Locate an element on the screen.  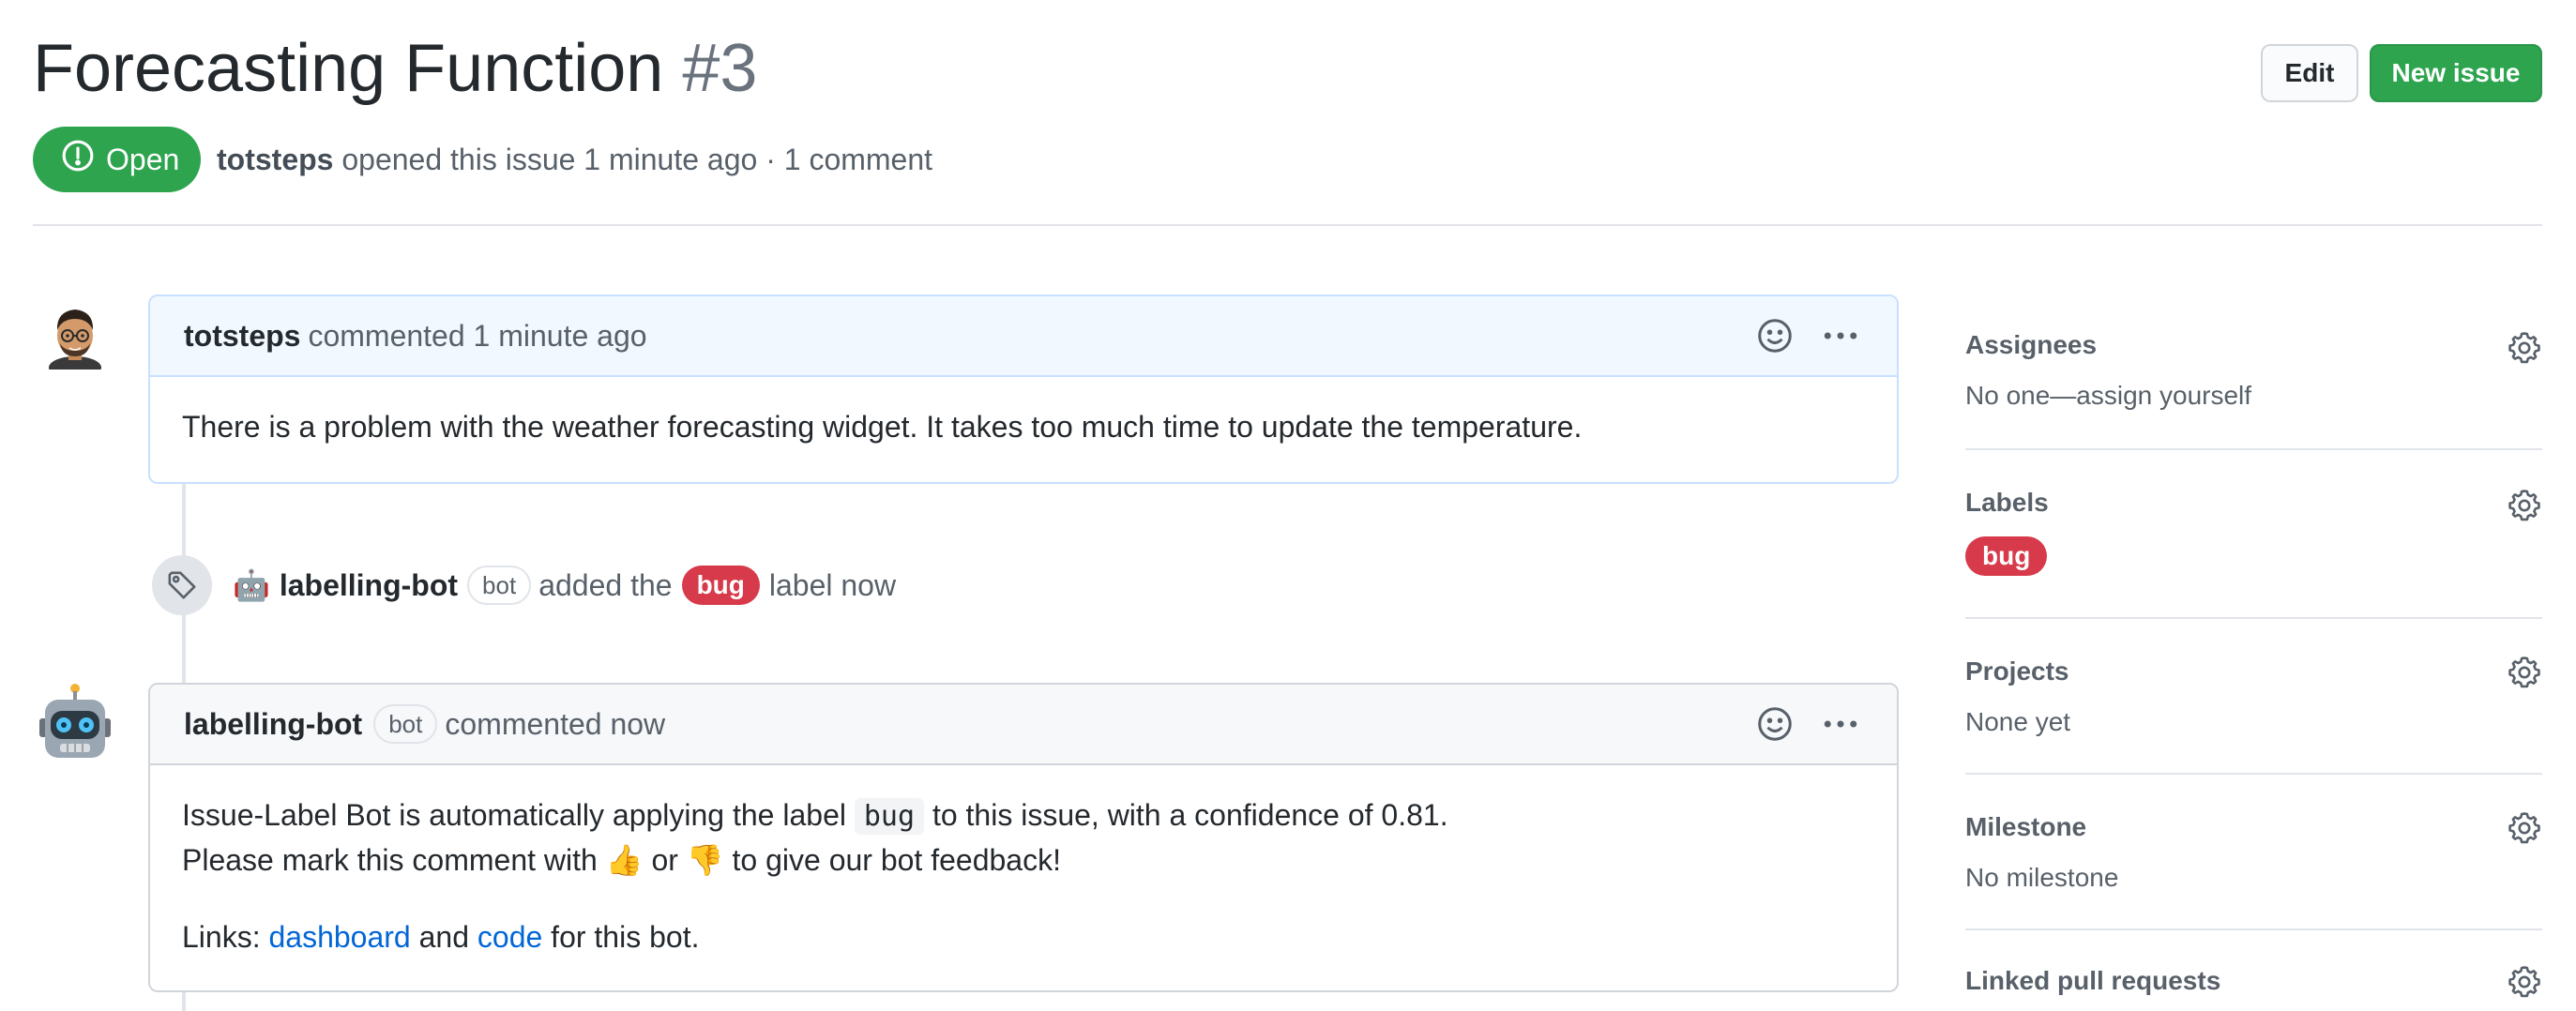
tag-icon is located at coordinates (182, 585).